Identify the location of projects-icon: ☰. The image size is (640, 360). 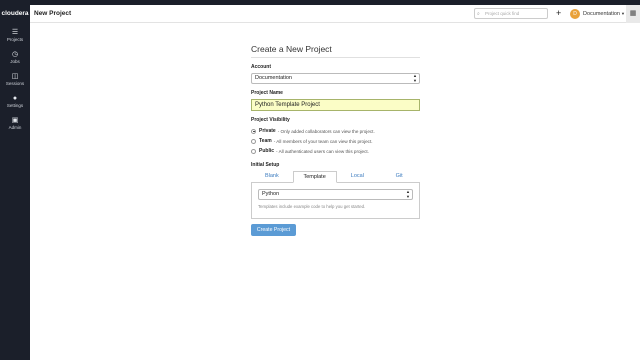
(15, 32).